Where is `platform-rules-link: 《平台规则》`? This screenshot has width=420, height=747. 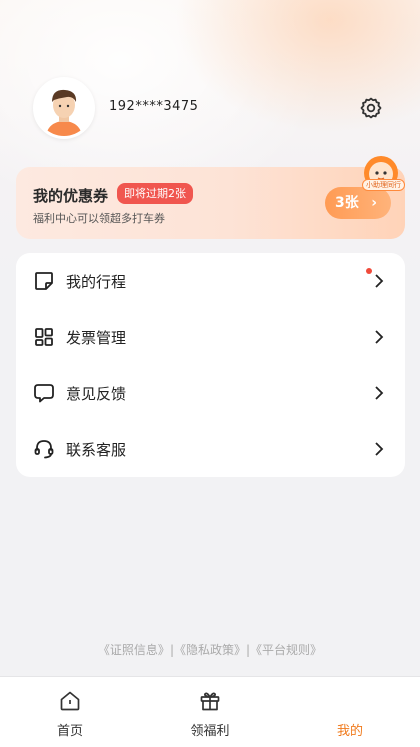
platform-rules-link: 《平台规则》 is located at coordinates (286, 649).